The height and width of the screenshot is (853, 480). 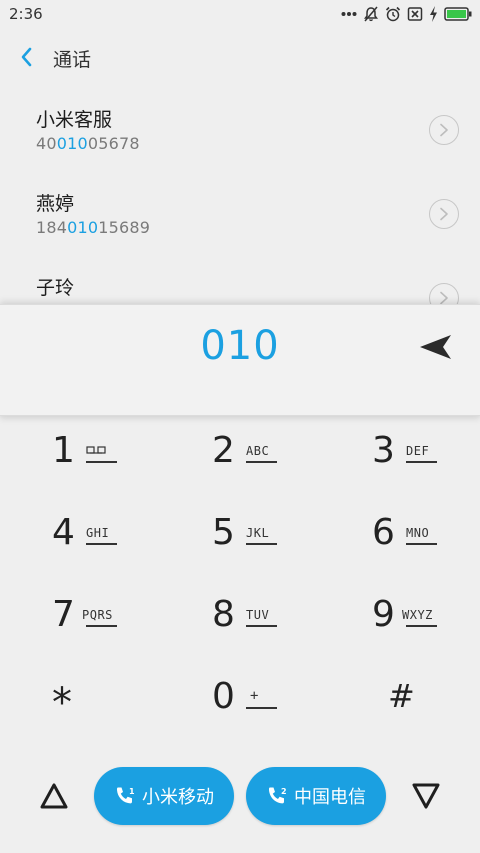 I want to click on key-letters: JKL, so click(x=258, y=533).